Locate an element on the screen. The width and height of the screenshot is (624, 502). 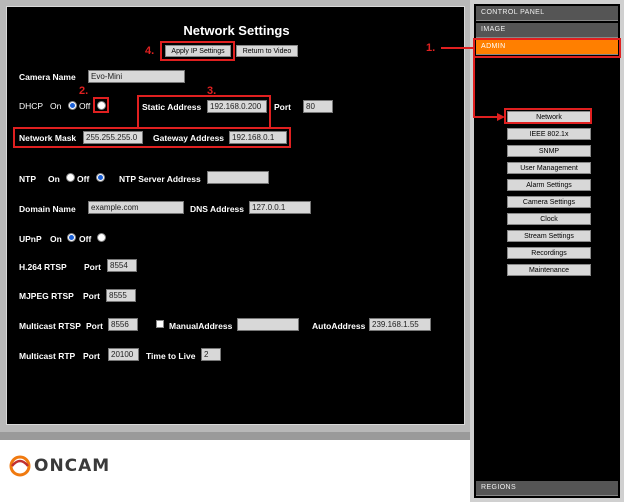
manual-address-input is located at coordinates (268, 324).